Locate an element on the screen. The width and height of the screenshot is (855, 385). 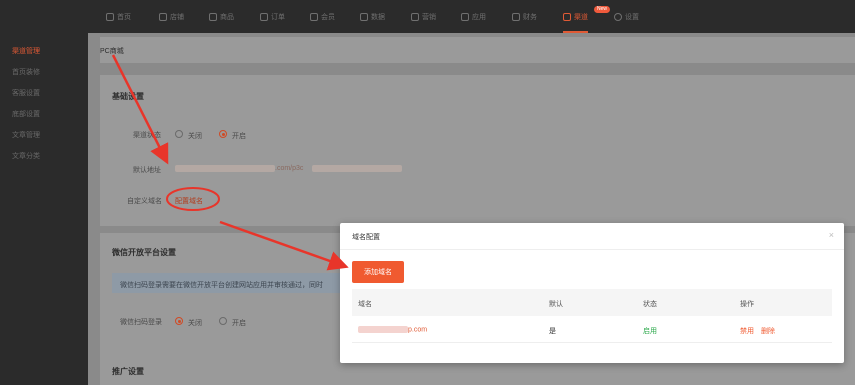
nav-item-marketing: 营销 is located at coordinates (423, 16).